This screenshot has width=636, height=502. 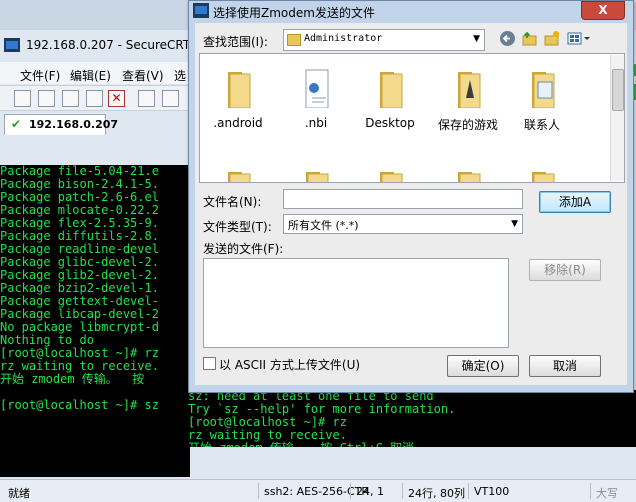 I want to click on menu-edit: 编辑(E), so click(x=90, y=75).